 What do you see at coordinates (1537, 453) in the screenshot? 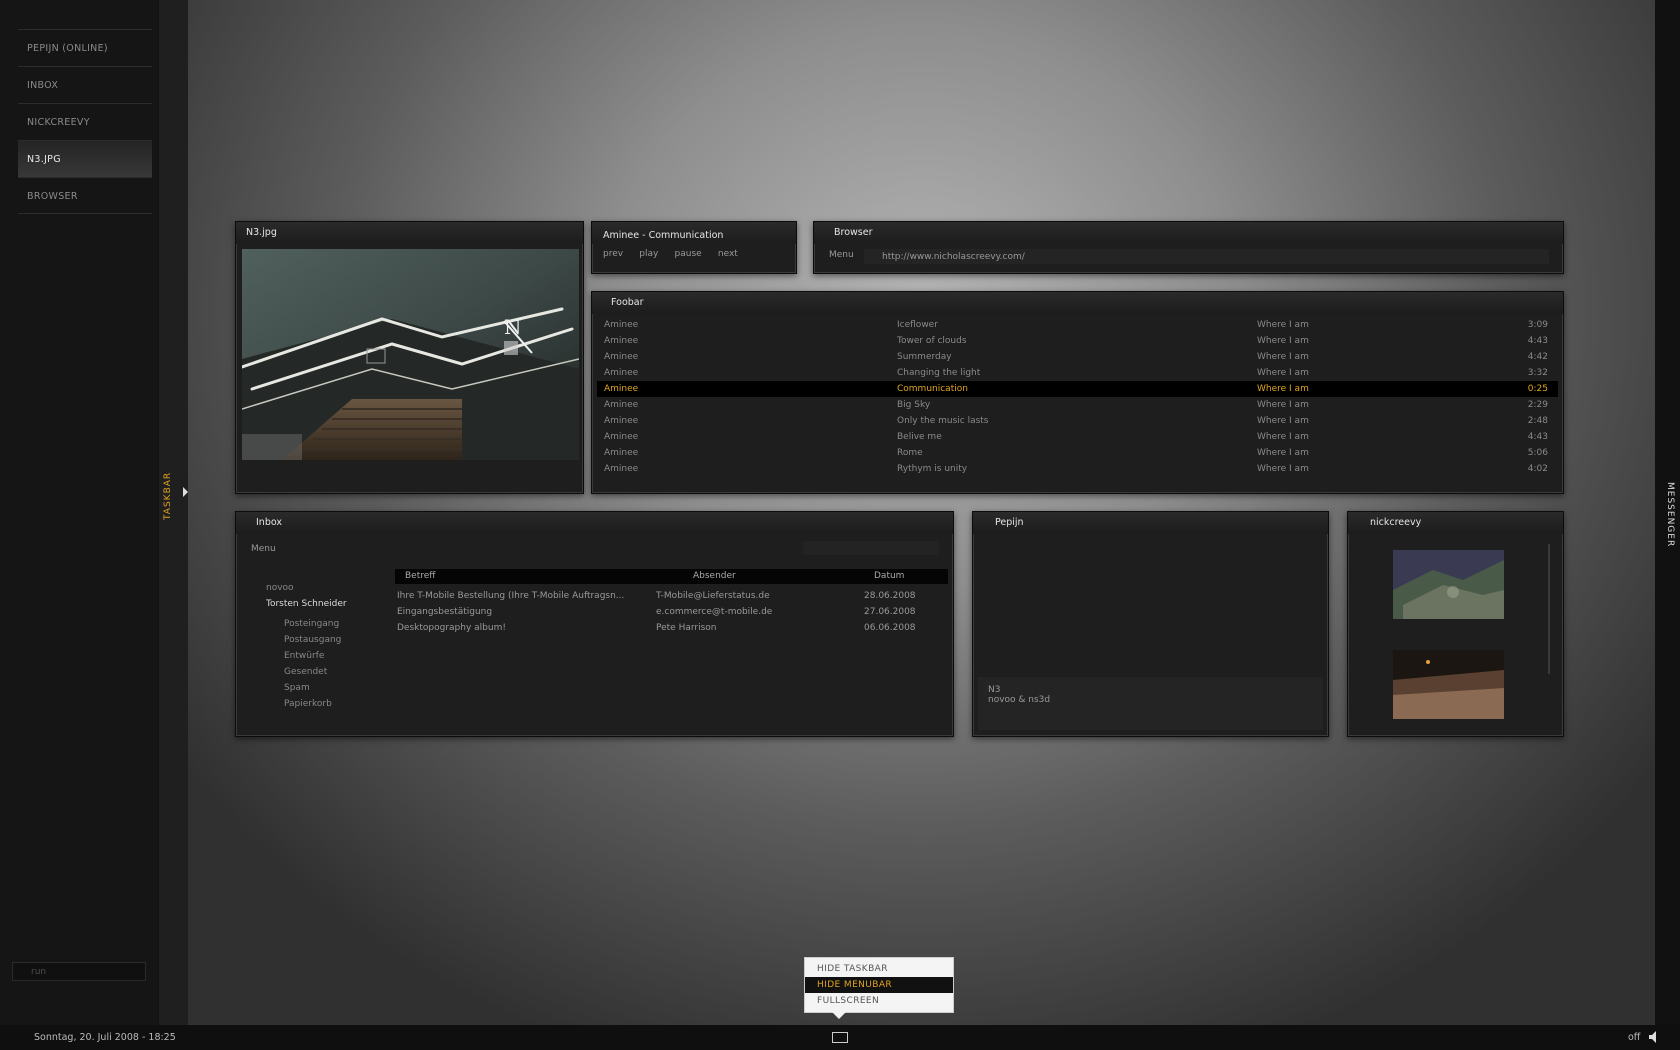
I see `track-length: 5:06` at bounding box center [1537, 453].